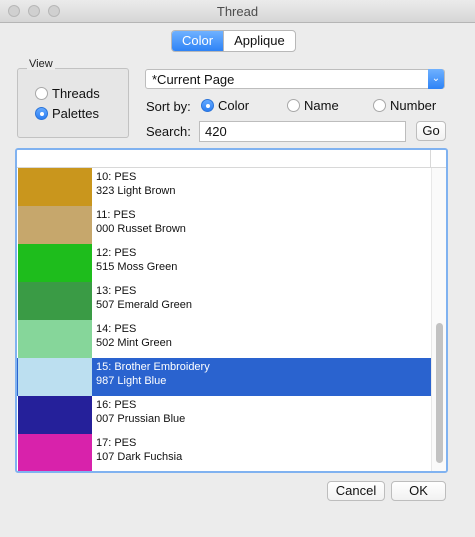  What do you see at coordinates (136, 184) in the screenshot?
I see `thread-row-text: 10: PES 323 Light Brown` at bounding box center [136, 184].